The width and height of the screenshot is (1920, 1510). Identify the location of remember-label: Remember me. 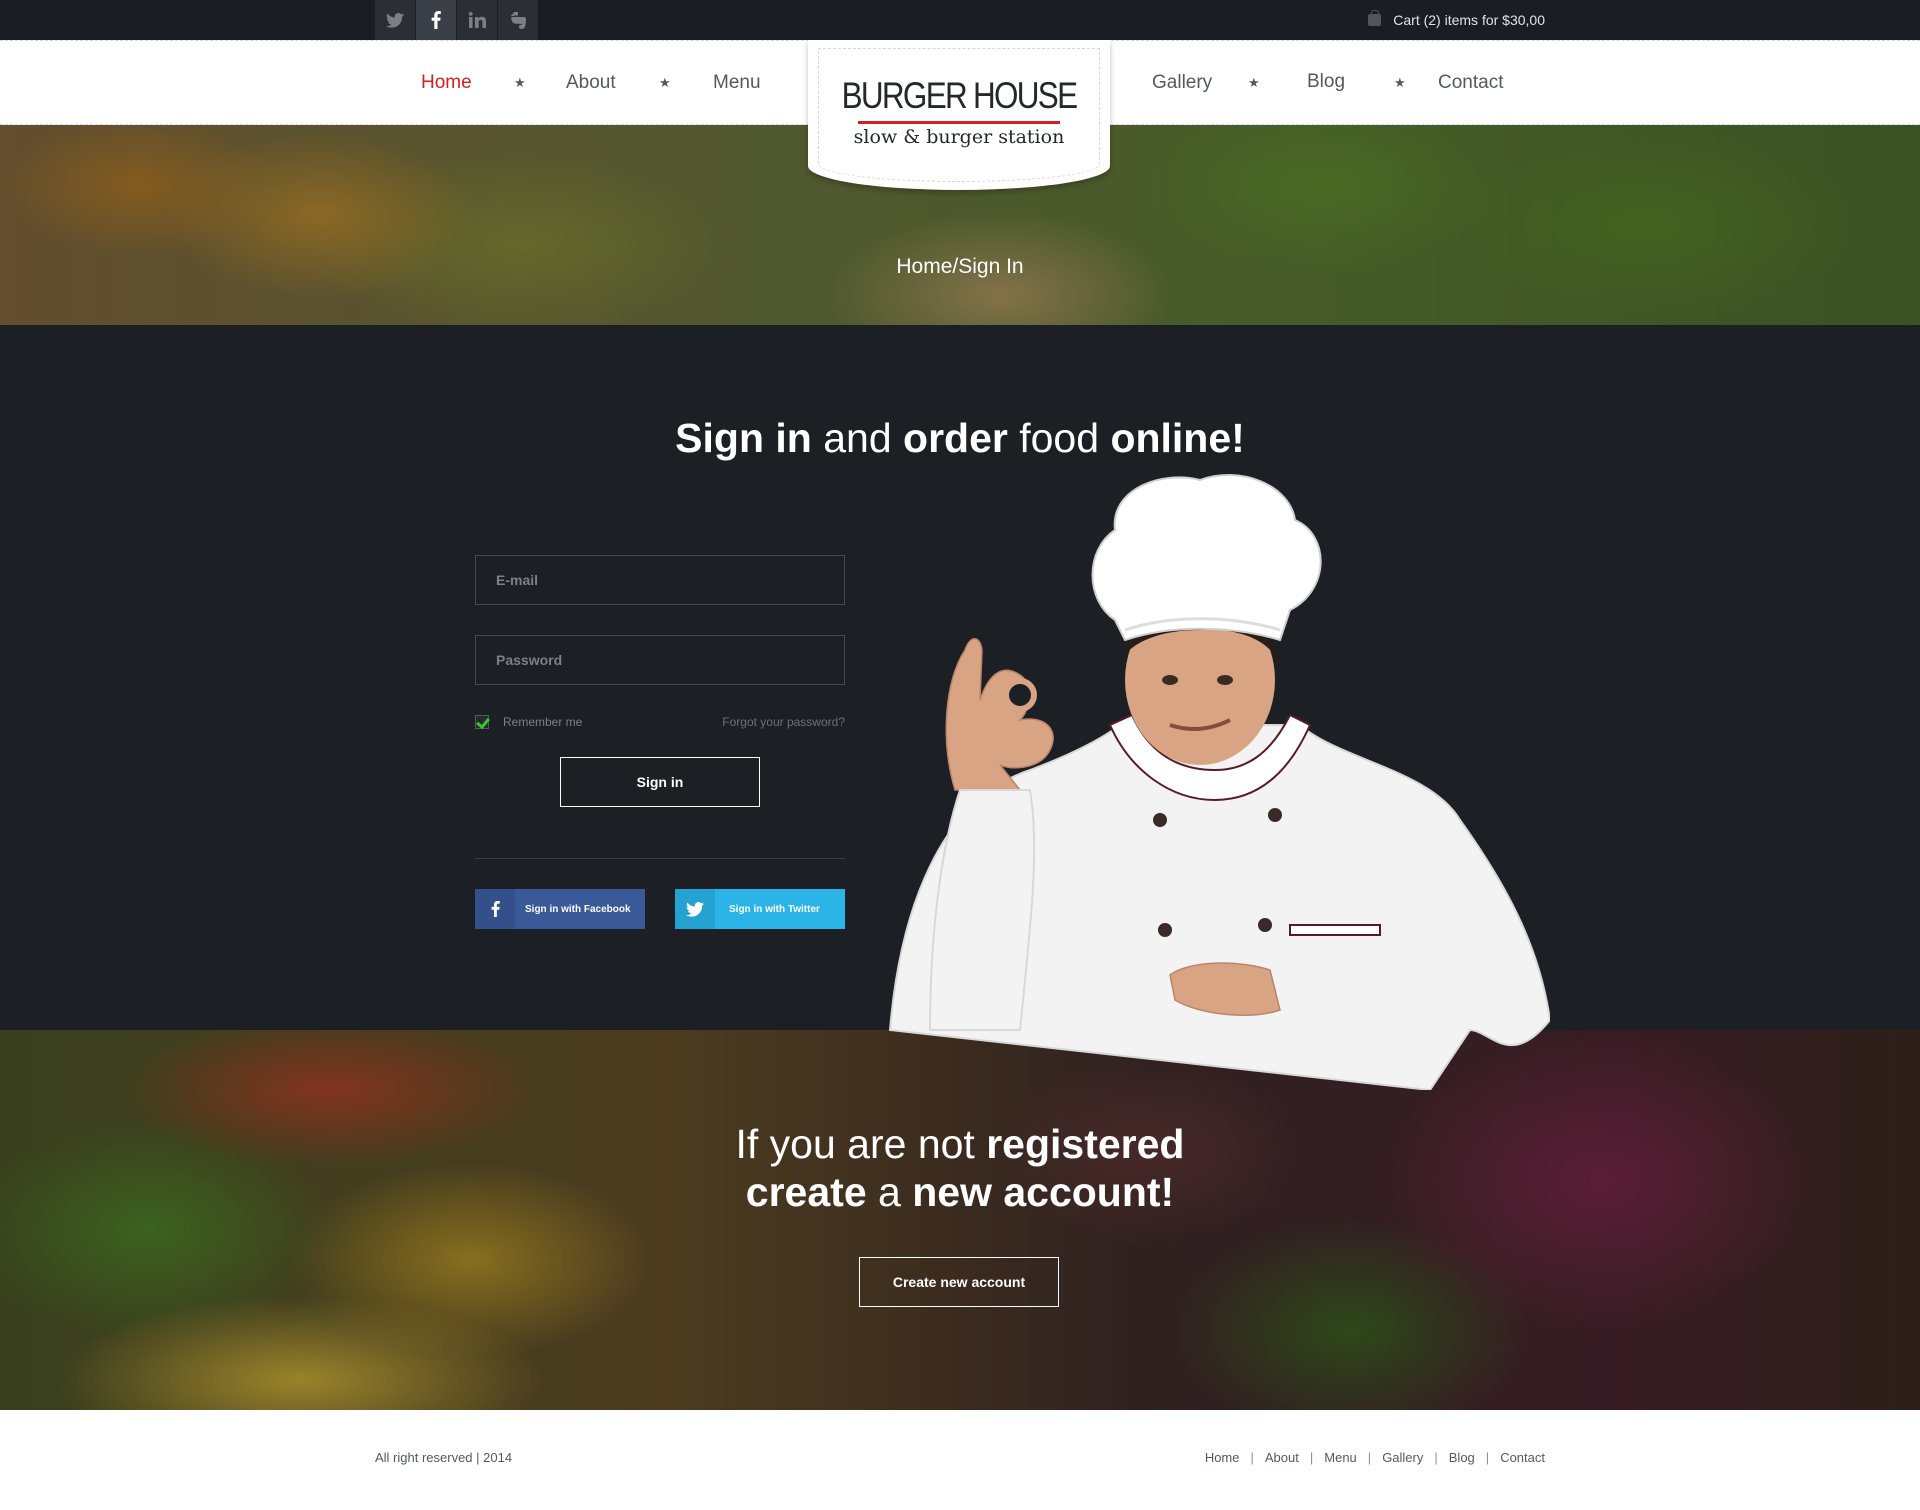
(543, 722).